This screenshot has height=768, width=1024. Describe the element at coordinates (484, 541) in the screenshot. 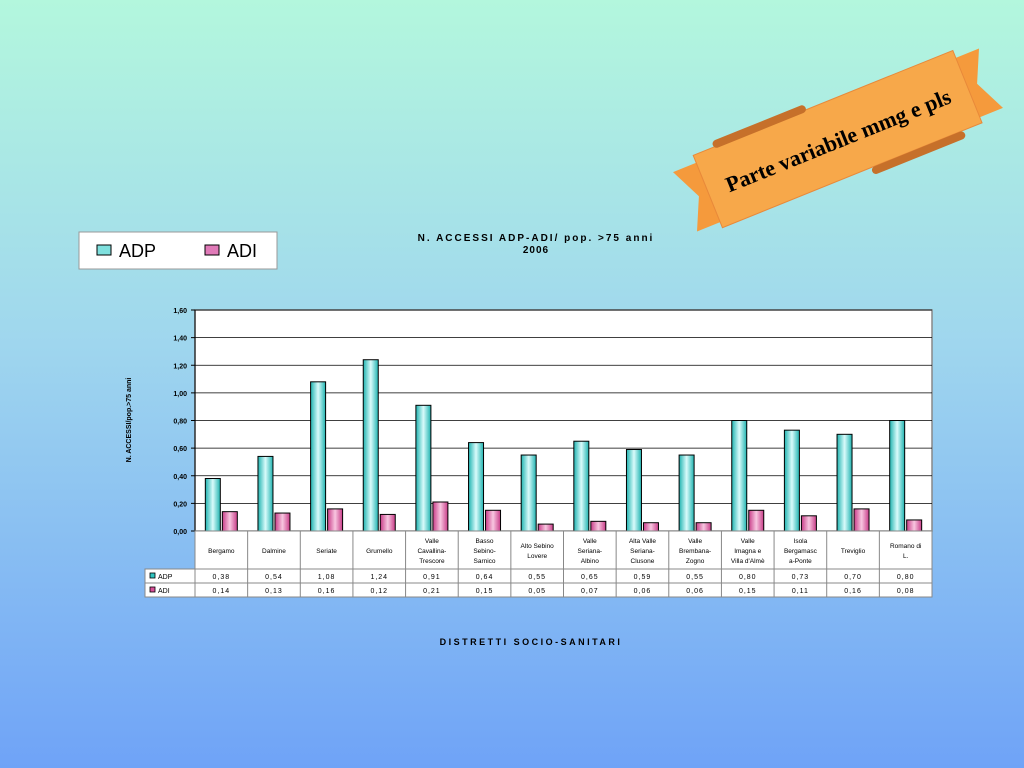

I see `category-label: Basso` at that location.